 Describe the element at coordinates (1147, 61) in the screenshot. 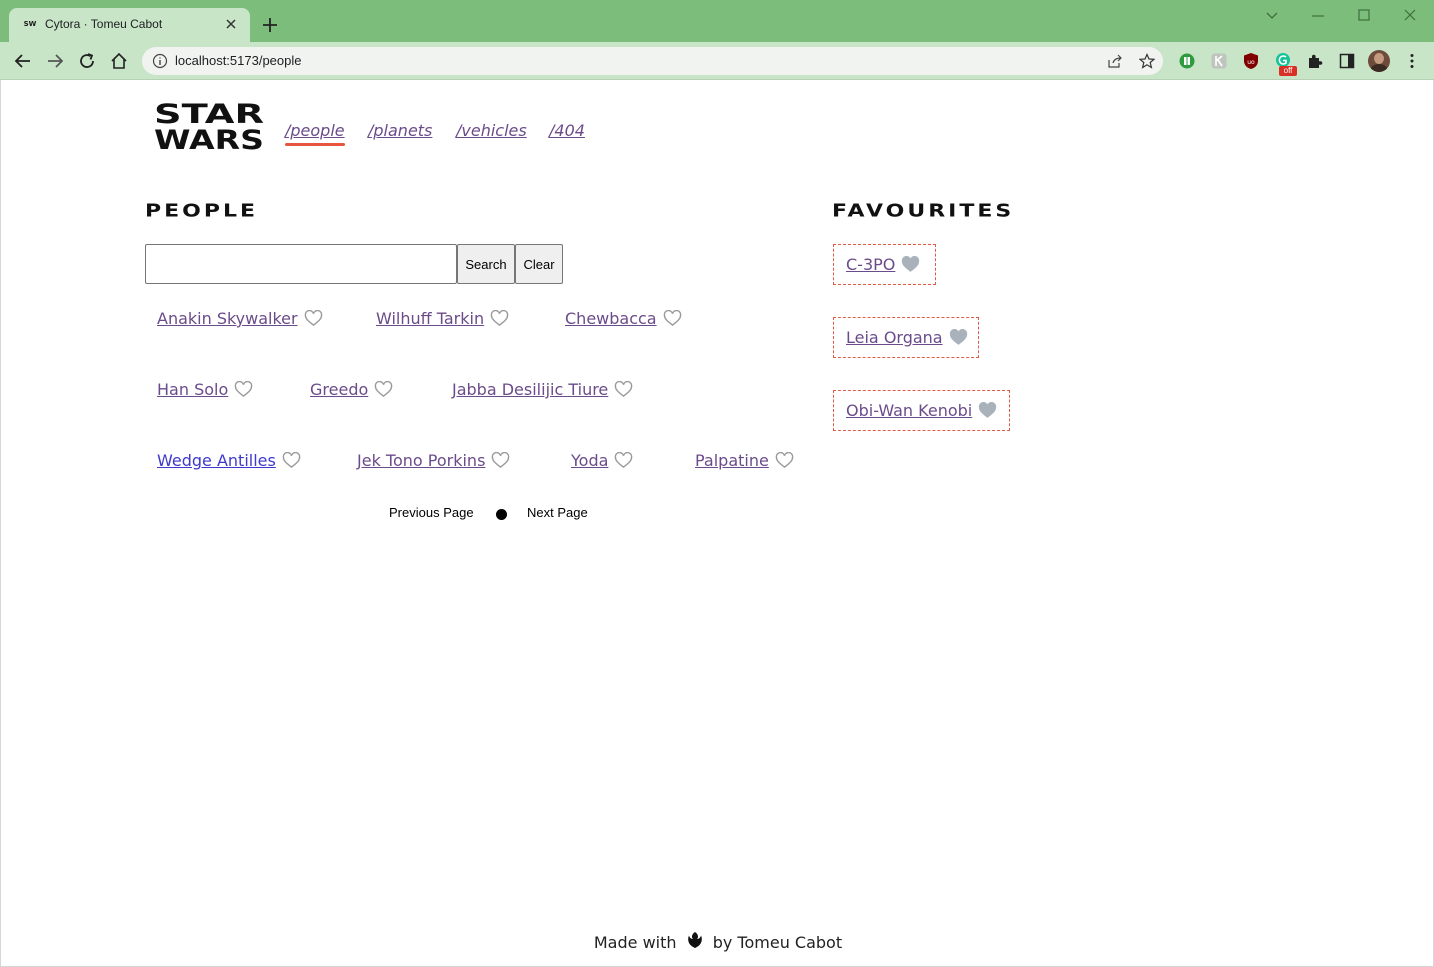

I see `bookmark-star-icon` at that location.